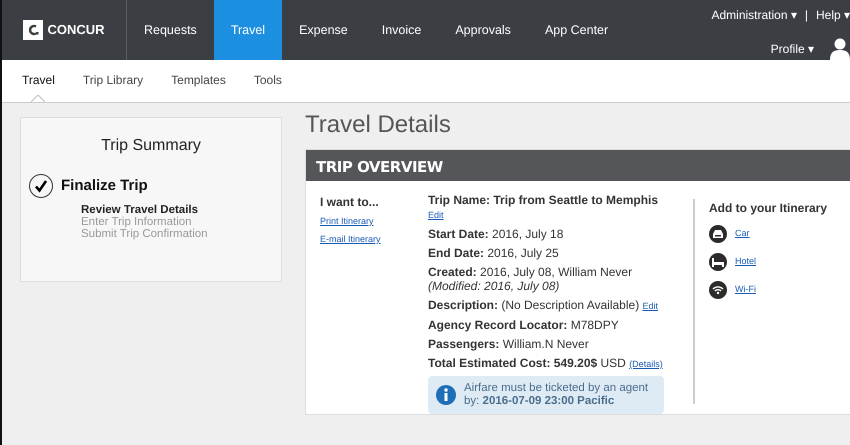 The height and width of the screenshot is (445, 850). Describe the element at coordinates (523, 325) in the screenshot. I see `detail-text: Agency Record Locator: M78DPY` at that location.